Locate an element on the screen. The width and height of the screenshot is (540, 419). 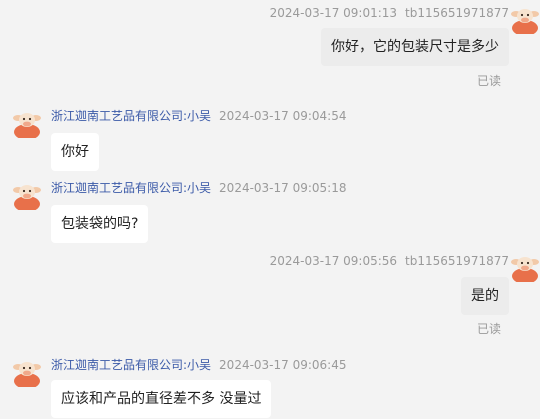
message-bubble: 是的 is located at coordinates (485, 296).